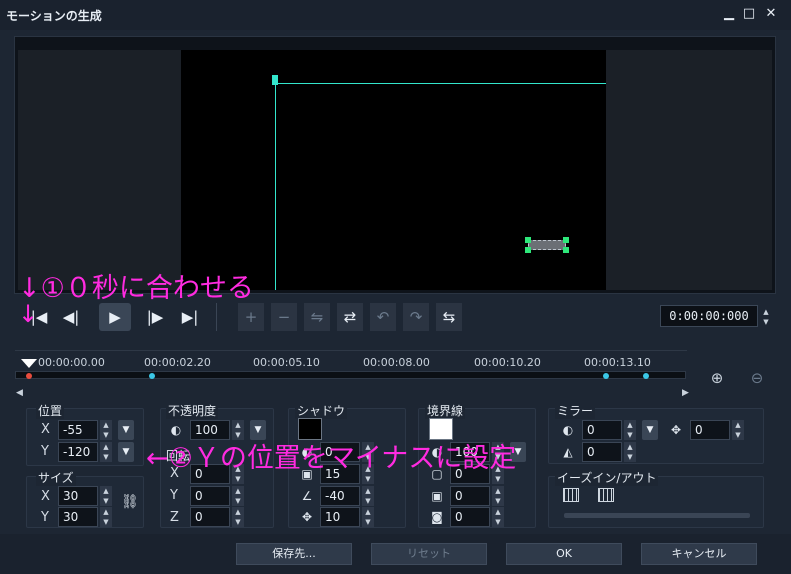 This screenshot has width=791, height=574. I want to click on shadow-distance-input: 10, so click(340, 517).